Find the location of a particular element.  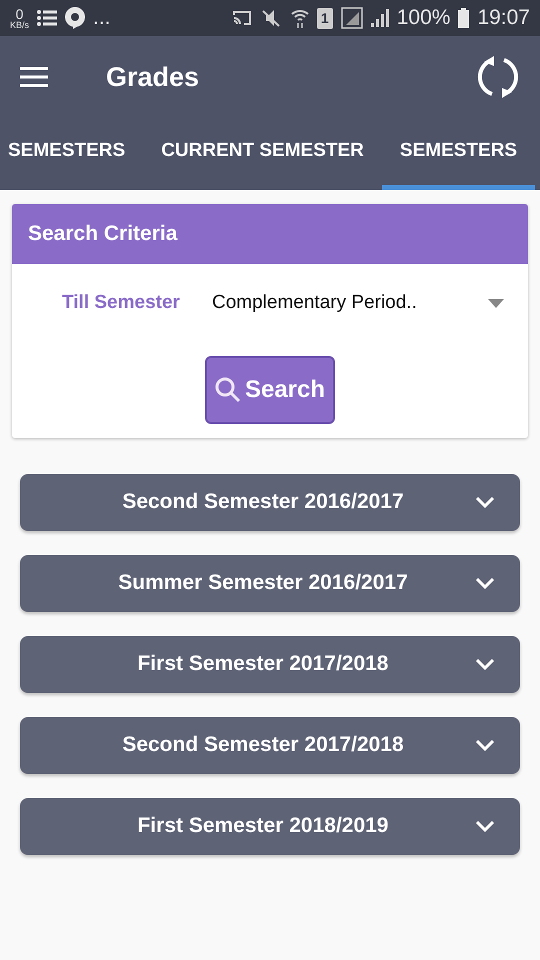

semester-accordion: First Semester 2017/2018 is located at coordinates (270, 664).